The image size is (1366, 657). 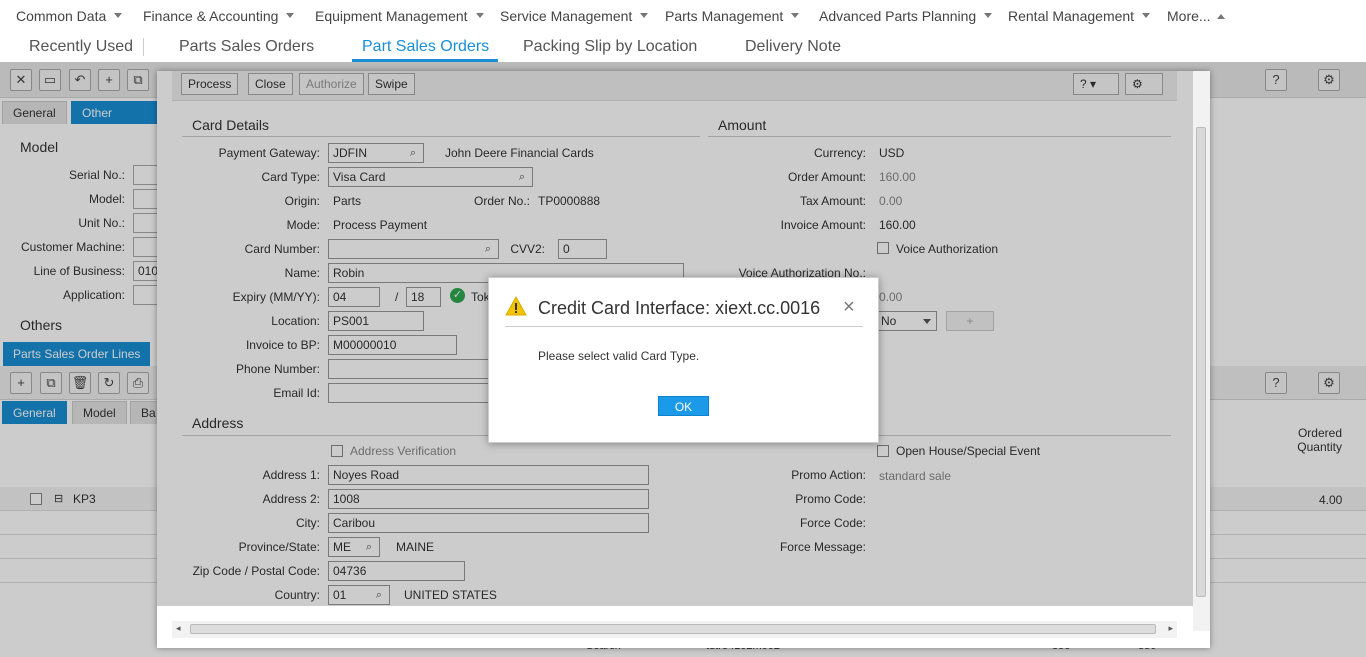 I want to click on menu-finance-accounting: Finance & Accounting, so click(x=219, y=16).